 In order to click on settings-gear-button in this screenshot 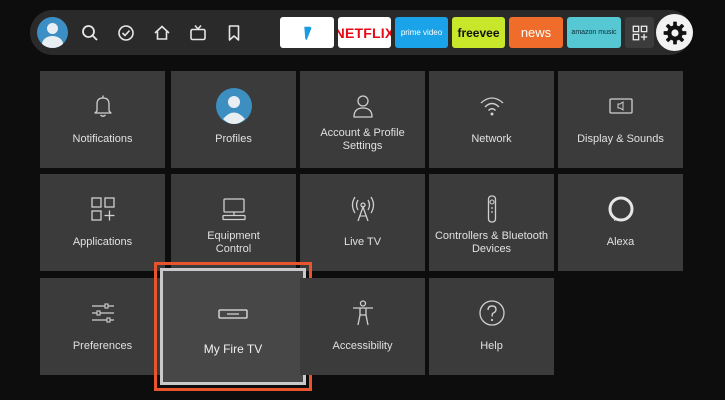, I will do `click(674, 32)`.